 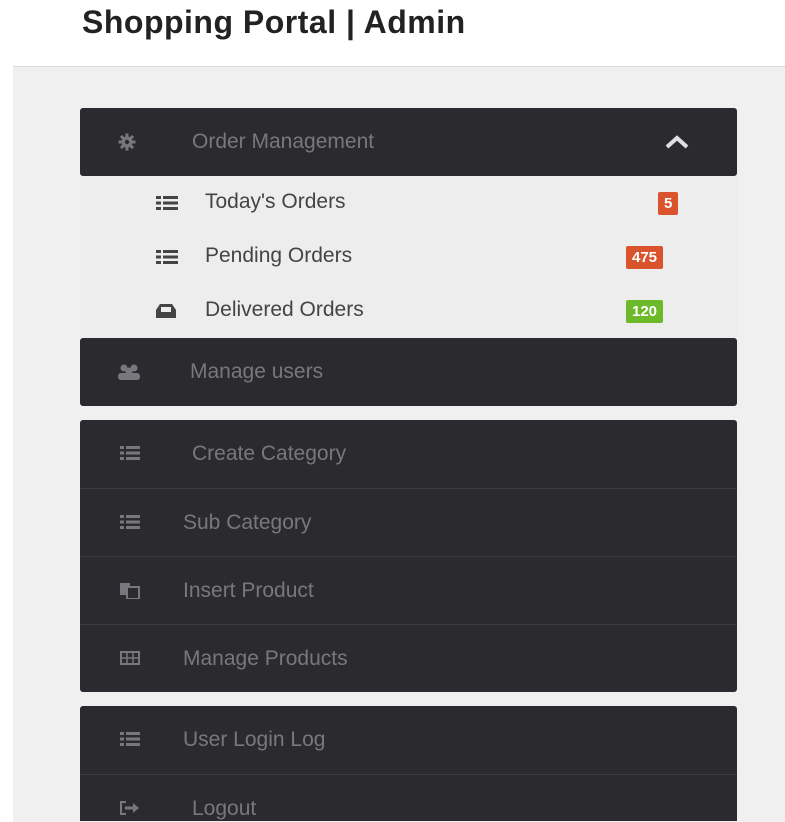 I want to click on submenu-item-todays-orders: Today's Orders 5, so click(x=408, y=203).